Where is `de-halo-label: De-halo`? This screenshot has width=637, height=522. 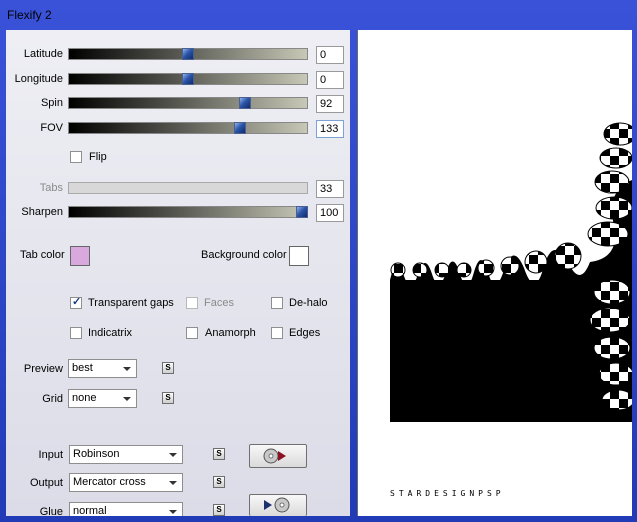
de-halo-label: De-halo is located at coordinates (308, 303).